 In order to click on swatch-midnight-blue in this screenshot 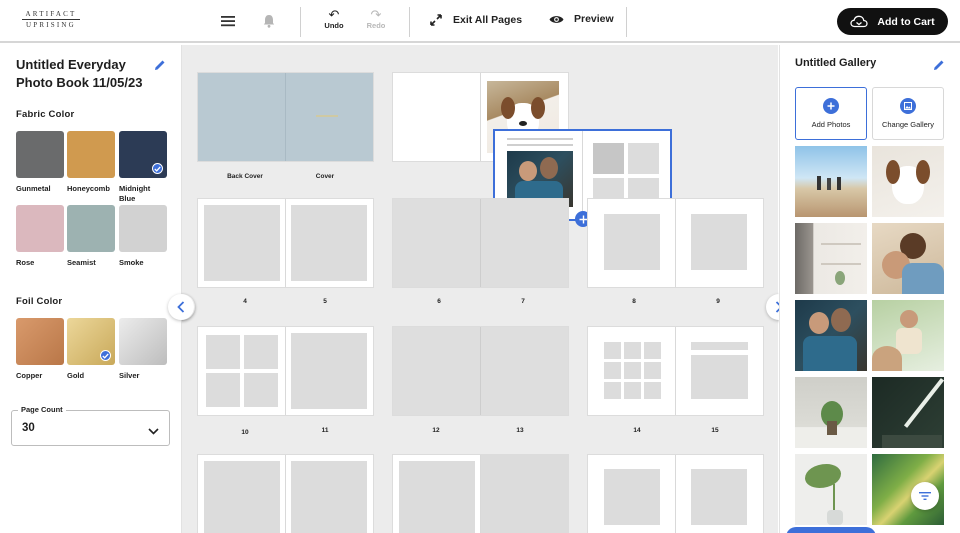, I will do `click(143, 154)`.